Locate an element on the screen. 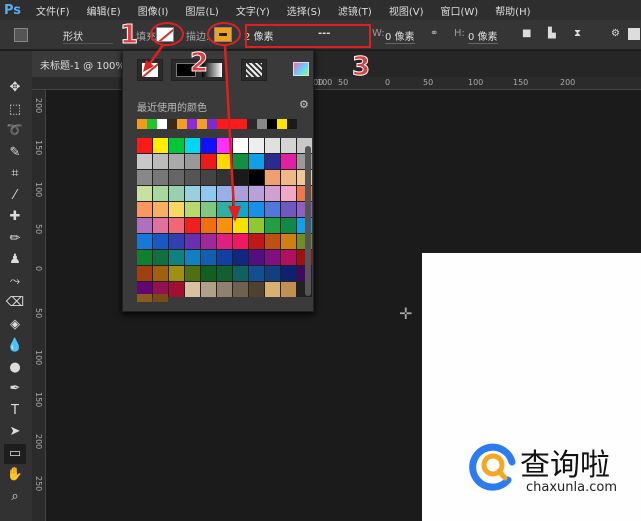 Image resolution: width=641 pixels, height=521 pixels. watermark-domain: chaxunla.com is located at coordinates (571, 487).